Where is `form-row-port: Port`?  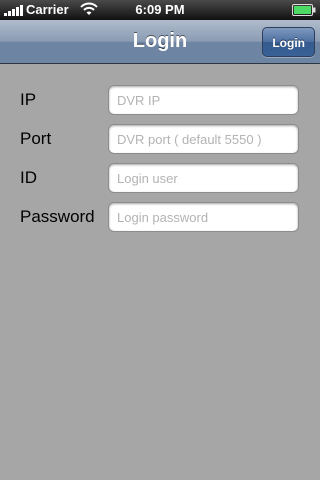
form-row-port: Port is located at coordinates (160, 139).